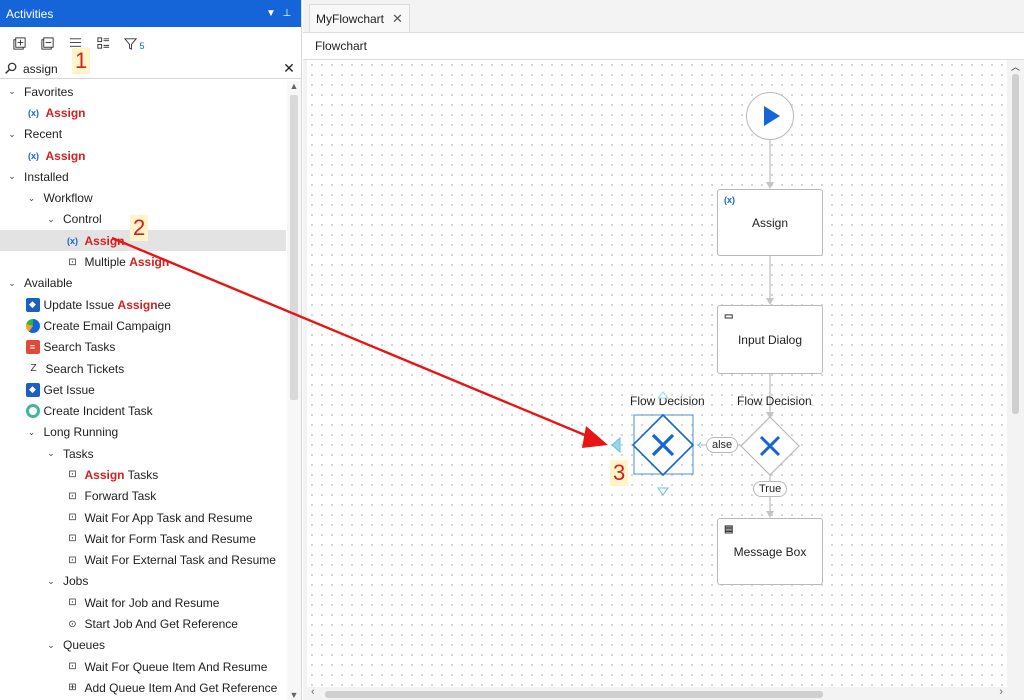 This screenshot has height=700, width=1024. What do you see at coordinates (32, 389) in the screenshot?
I see `jira-icon: ◆` at bounding box center [32, 389].